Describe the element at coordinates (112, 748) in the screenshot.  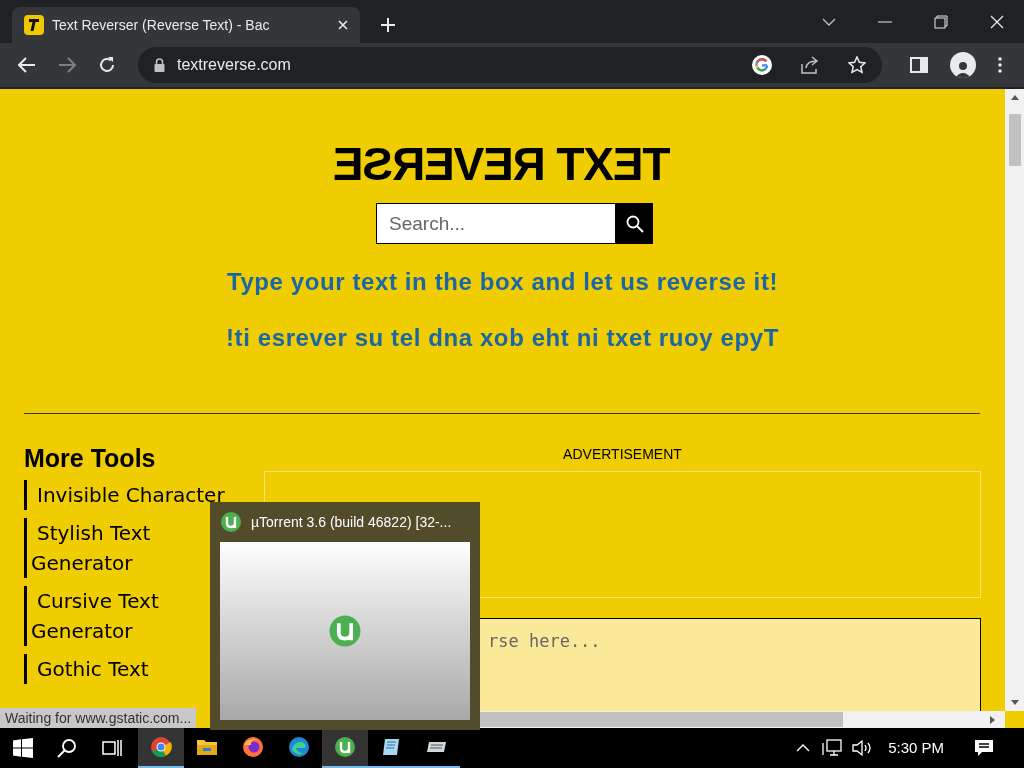
I see `task-view-icon` at that location.